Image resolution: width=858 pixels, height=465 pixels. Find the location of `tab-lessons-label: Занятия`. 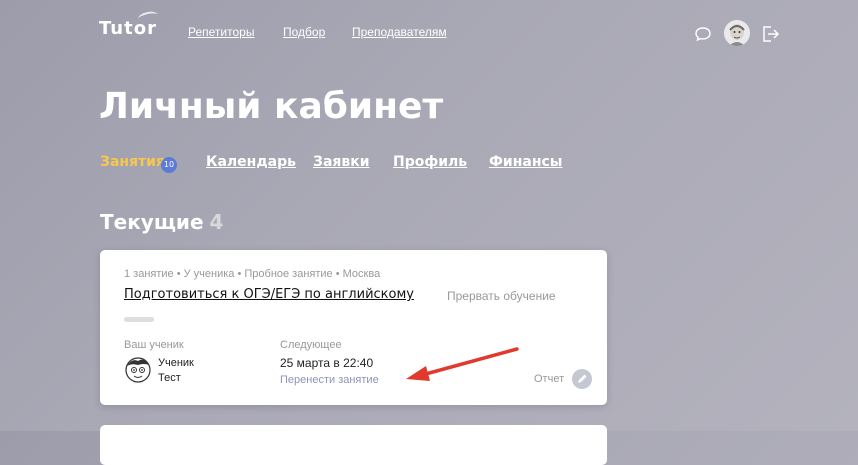

tab-lessons-label: Занятия is located at coordinates (132, 162).